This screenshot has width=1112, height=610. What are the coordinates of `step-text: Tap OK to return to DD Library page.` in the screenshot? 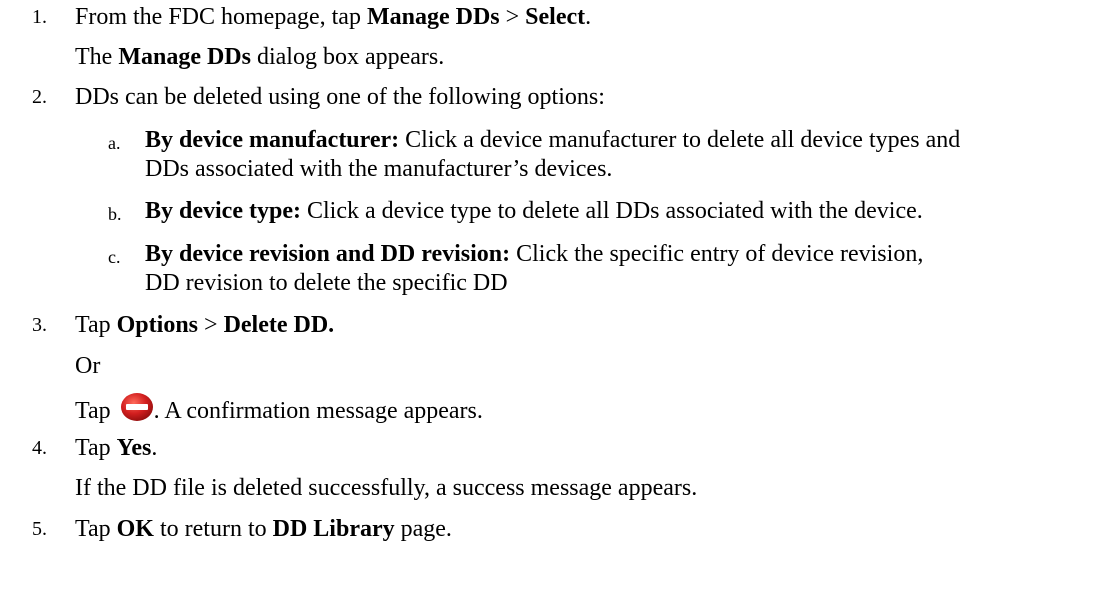 It's located at (263, 529).